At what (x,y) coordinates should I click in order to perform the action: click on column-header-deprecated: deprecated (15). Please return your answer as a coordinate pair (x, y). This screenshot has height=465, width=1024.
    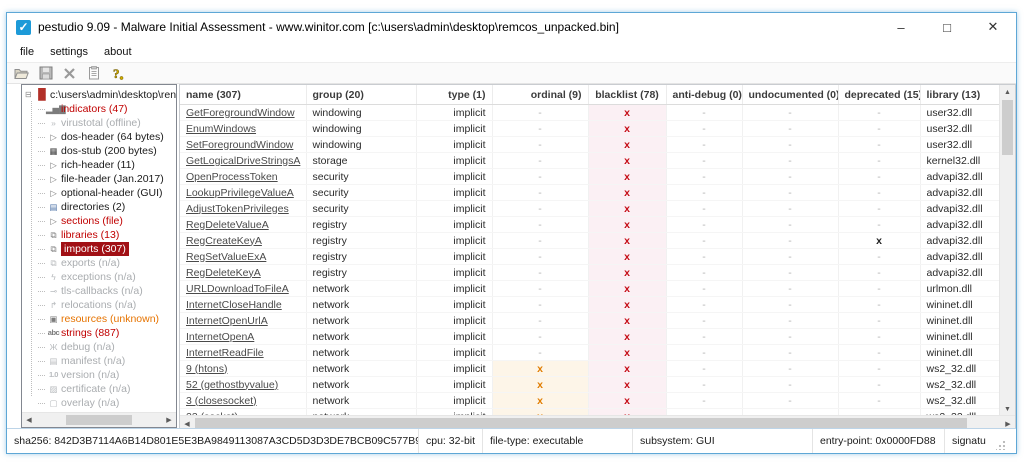
    Looking at the image, I should click on (879, 95).